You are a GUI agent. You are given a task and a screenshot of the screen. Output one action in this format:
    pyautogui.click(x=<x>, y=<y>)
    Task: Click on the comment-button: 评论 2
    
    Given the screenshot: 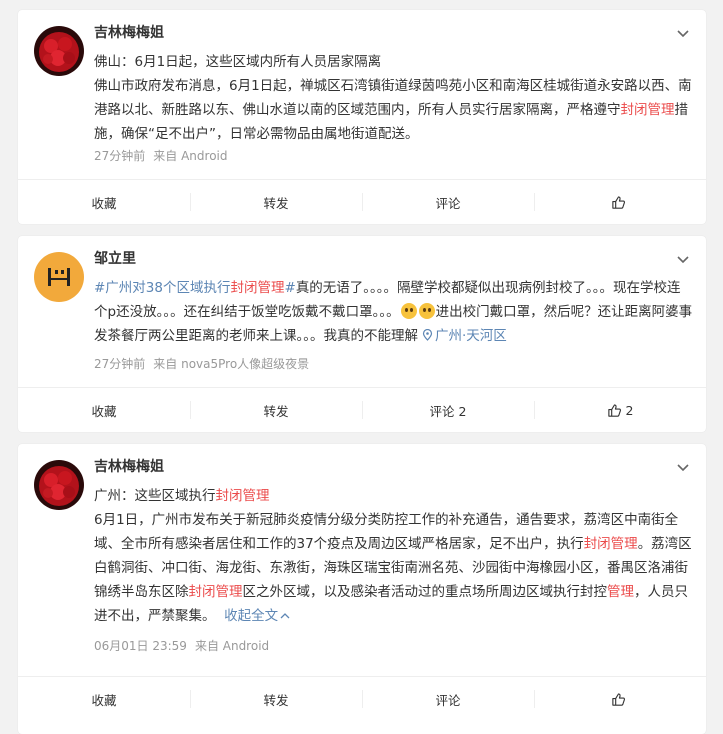 What is the action you would take?
    pyautogui.click(x=448, y=410)
    